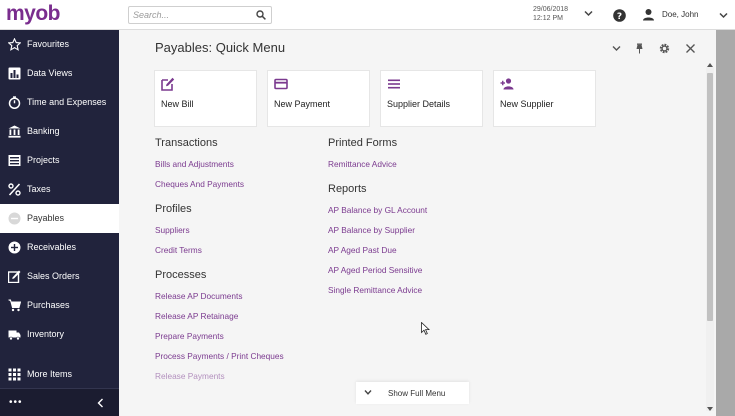  I want to click on link-release-payments: Release Payments, so click(190, 376).